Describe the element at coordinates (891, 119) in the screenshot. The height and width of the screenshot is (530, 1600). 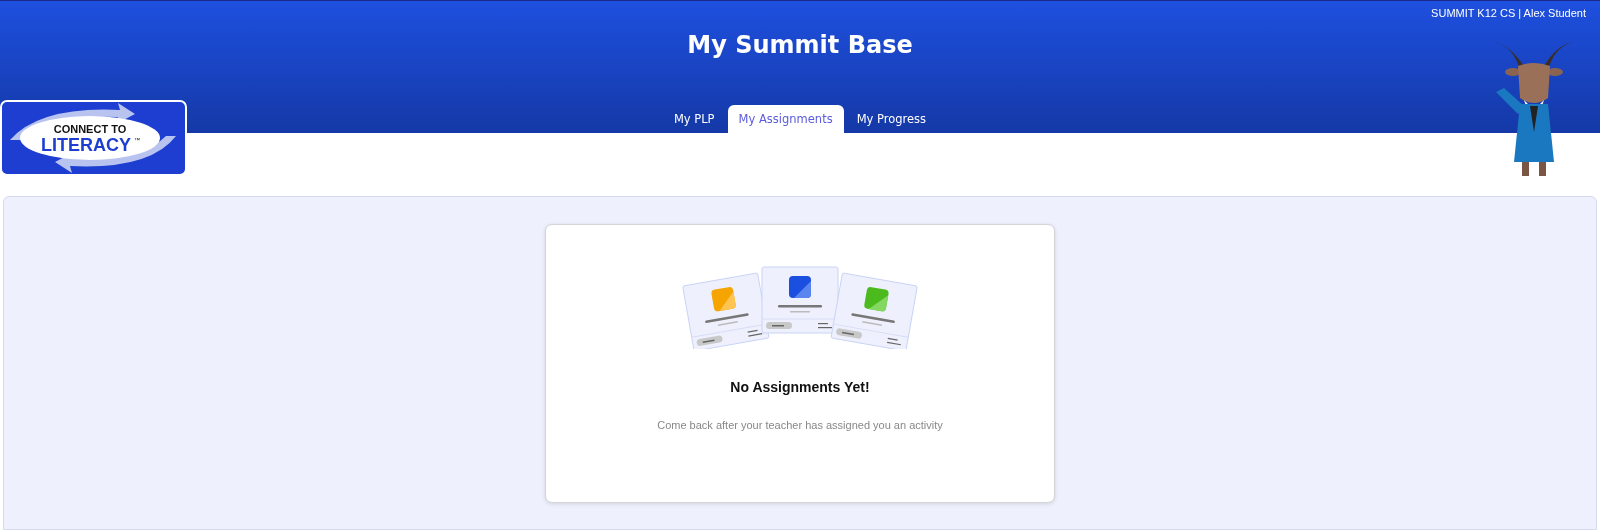
I see `nav-tab: My Progress` at that location.